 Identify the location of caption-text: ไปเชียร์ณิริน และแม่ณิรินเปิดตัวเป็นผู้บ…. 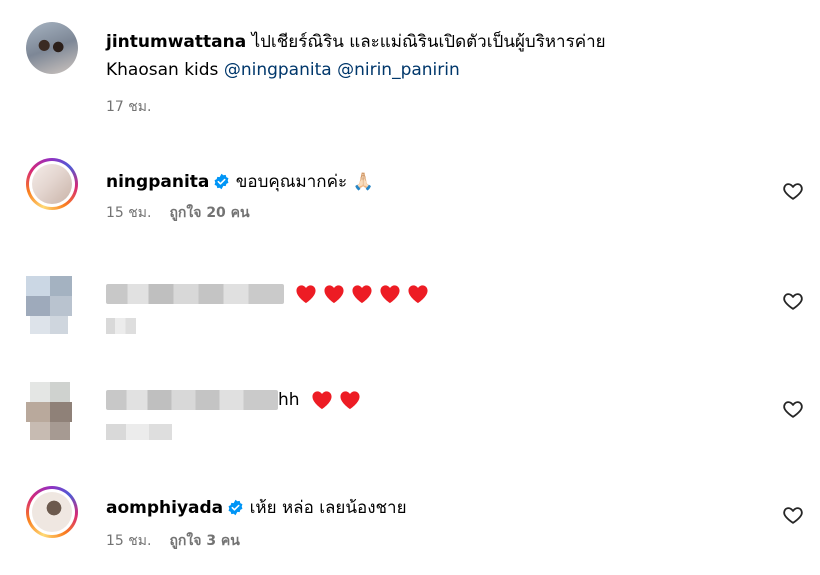
(426, 42).